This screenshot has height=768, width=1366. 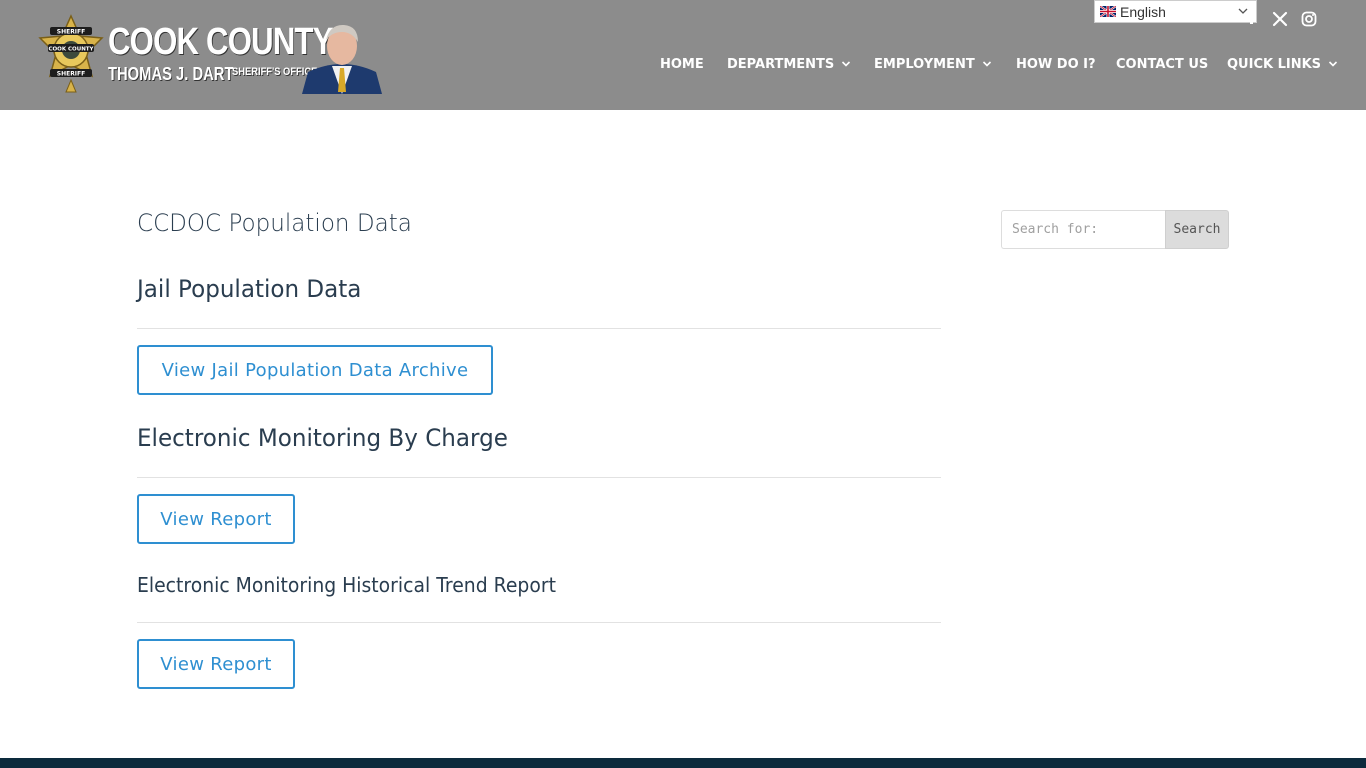 What do you see at coordinates (220, 42) in the screenshot?
I see `logo-title: COOK COUNTY` at bounding box center [220, 42].